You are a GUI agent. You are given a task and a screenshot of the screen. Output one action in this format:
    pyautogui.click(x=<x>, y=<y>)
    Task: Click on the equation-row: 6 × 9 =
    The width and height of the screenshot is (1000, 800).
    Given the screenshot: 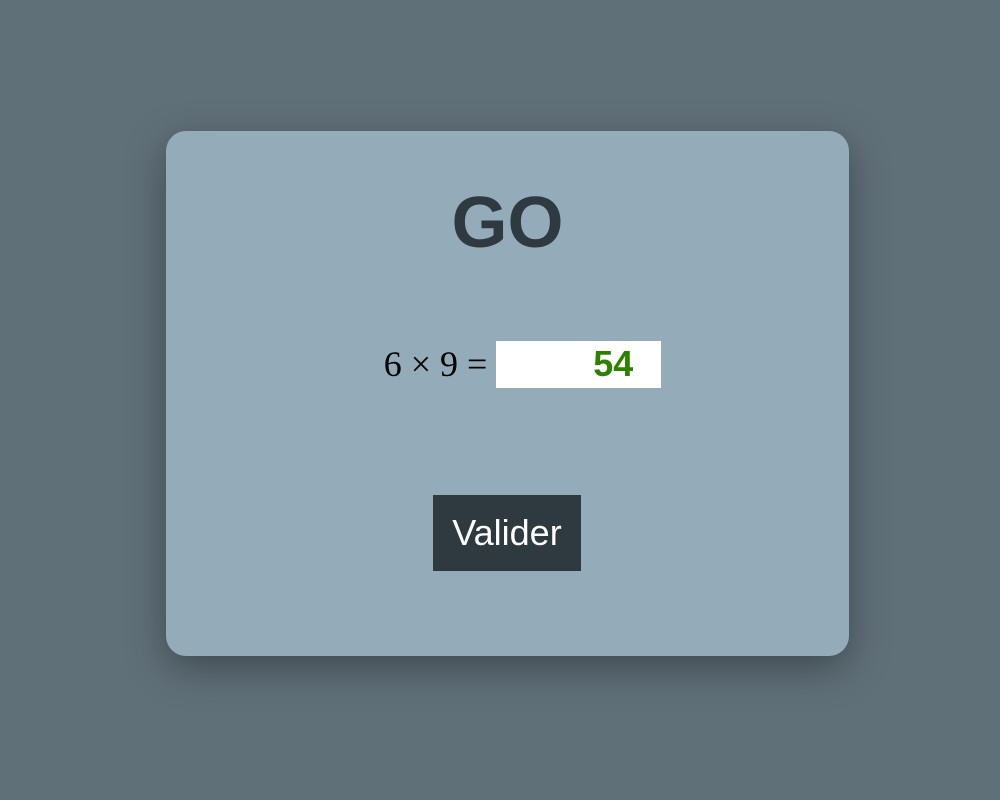 What is the action you would take?
    pyautogui.click(x=507, y=364)
    